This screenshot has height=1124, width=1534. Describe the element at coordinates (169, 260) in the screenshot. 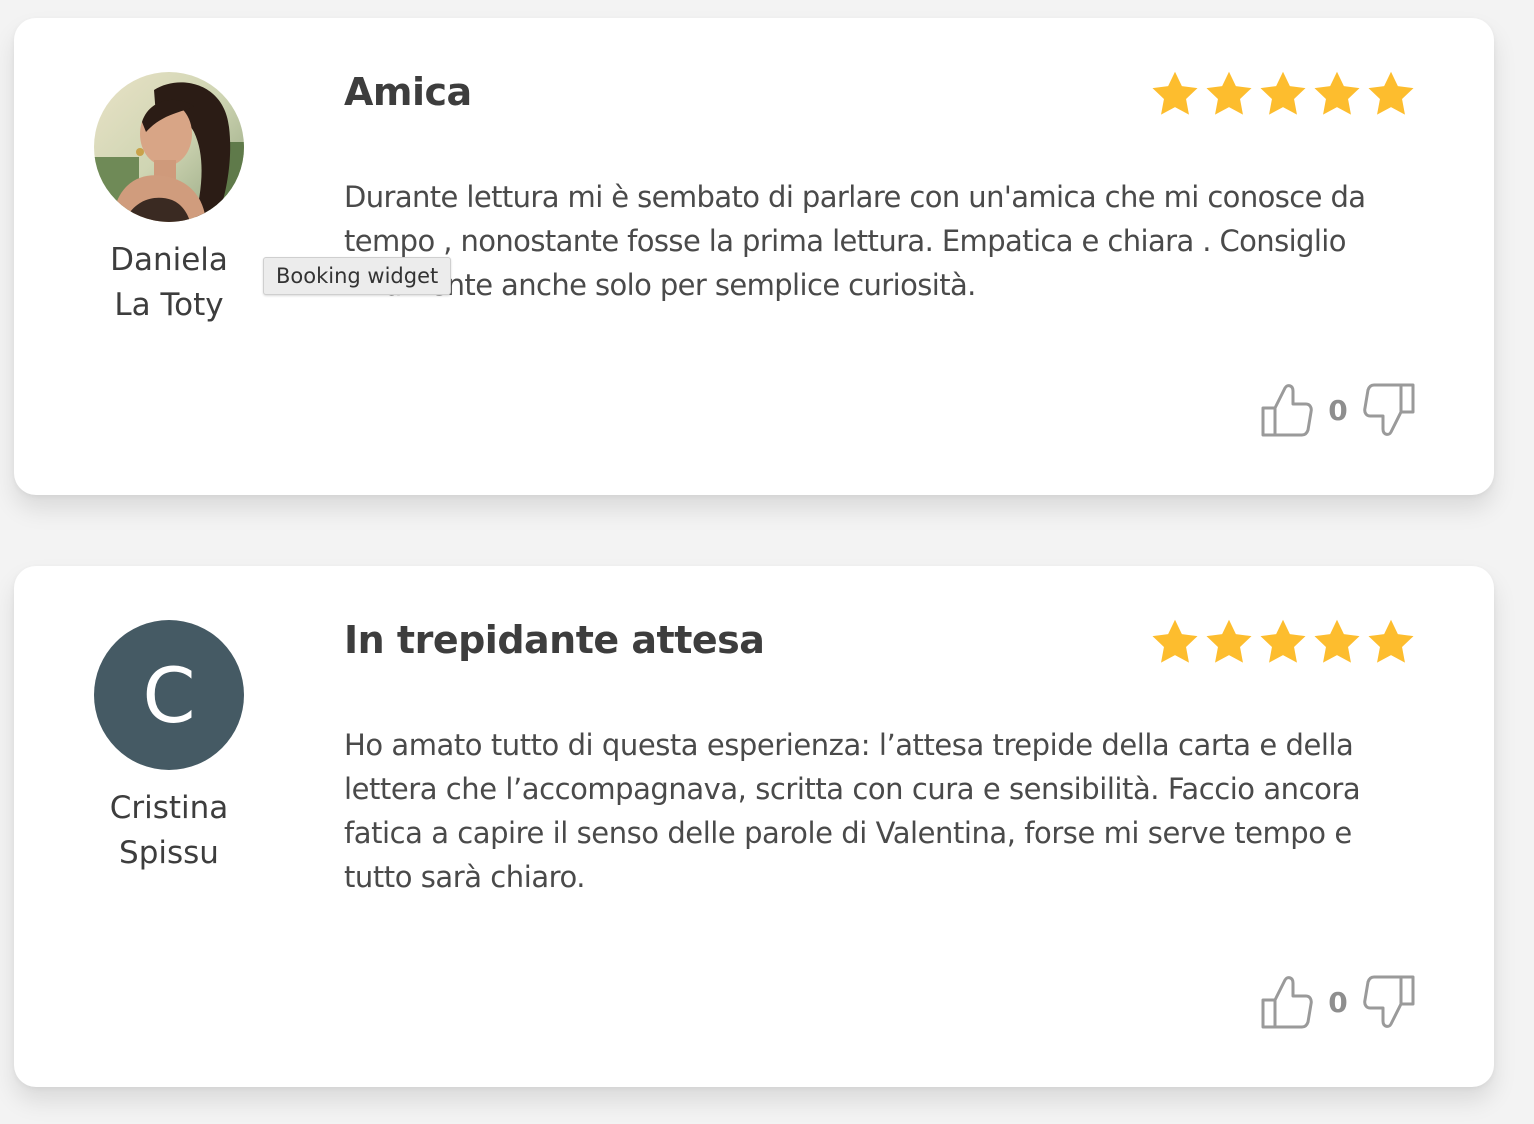

I see `author-first-name: Daniela` at that location.